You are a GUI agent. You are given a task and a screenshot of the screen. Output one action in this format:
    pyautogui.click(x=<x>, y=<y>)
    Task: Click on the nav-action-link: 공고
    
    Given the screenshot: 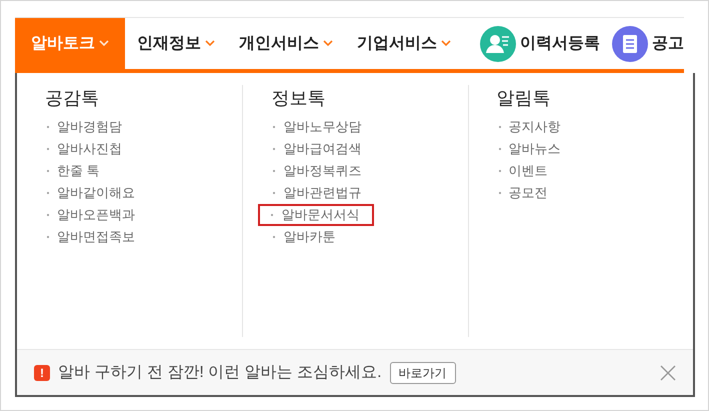 What is the action you would take?
    pyautogui.click(x=668, y=44)
    